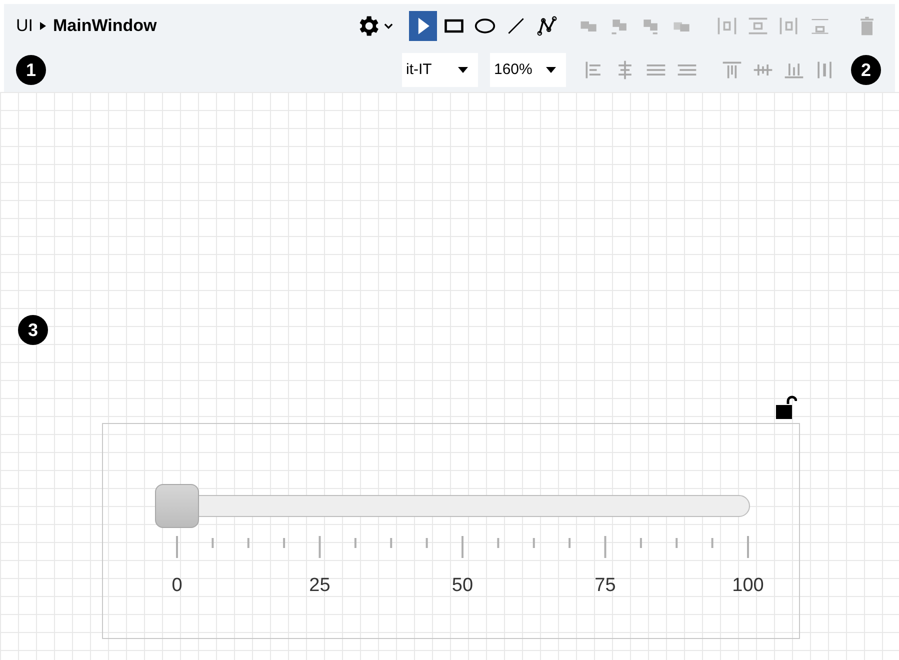 Image resolution: width=899 pixels, height=660 pixels. Describe the element at coordinates (462, 586) in the screenshot. I see `slider-tick-label: 50` at that location.